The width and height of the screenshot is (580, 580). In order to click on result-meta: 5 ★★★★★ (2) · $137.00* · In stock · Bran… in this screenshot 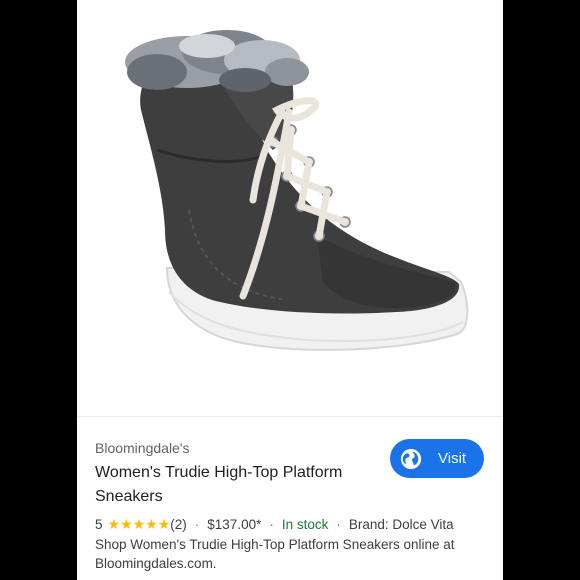, I will do `click(295, 524)`.